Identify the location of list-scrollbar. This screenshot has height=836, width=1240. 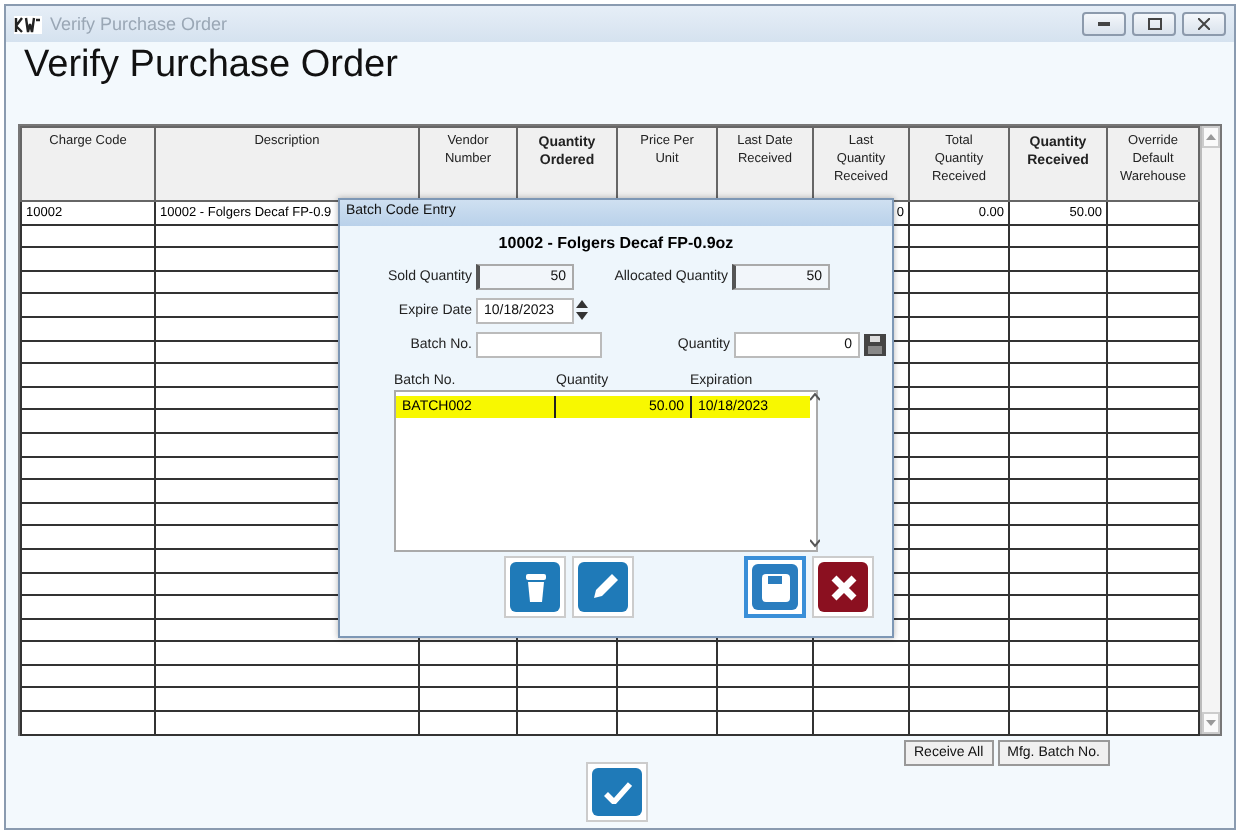
(815, 471).